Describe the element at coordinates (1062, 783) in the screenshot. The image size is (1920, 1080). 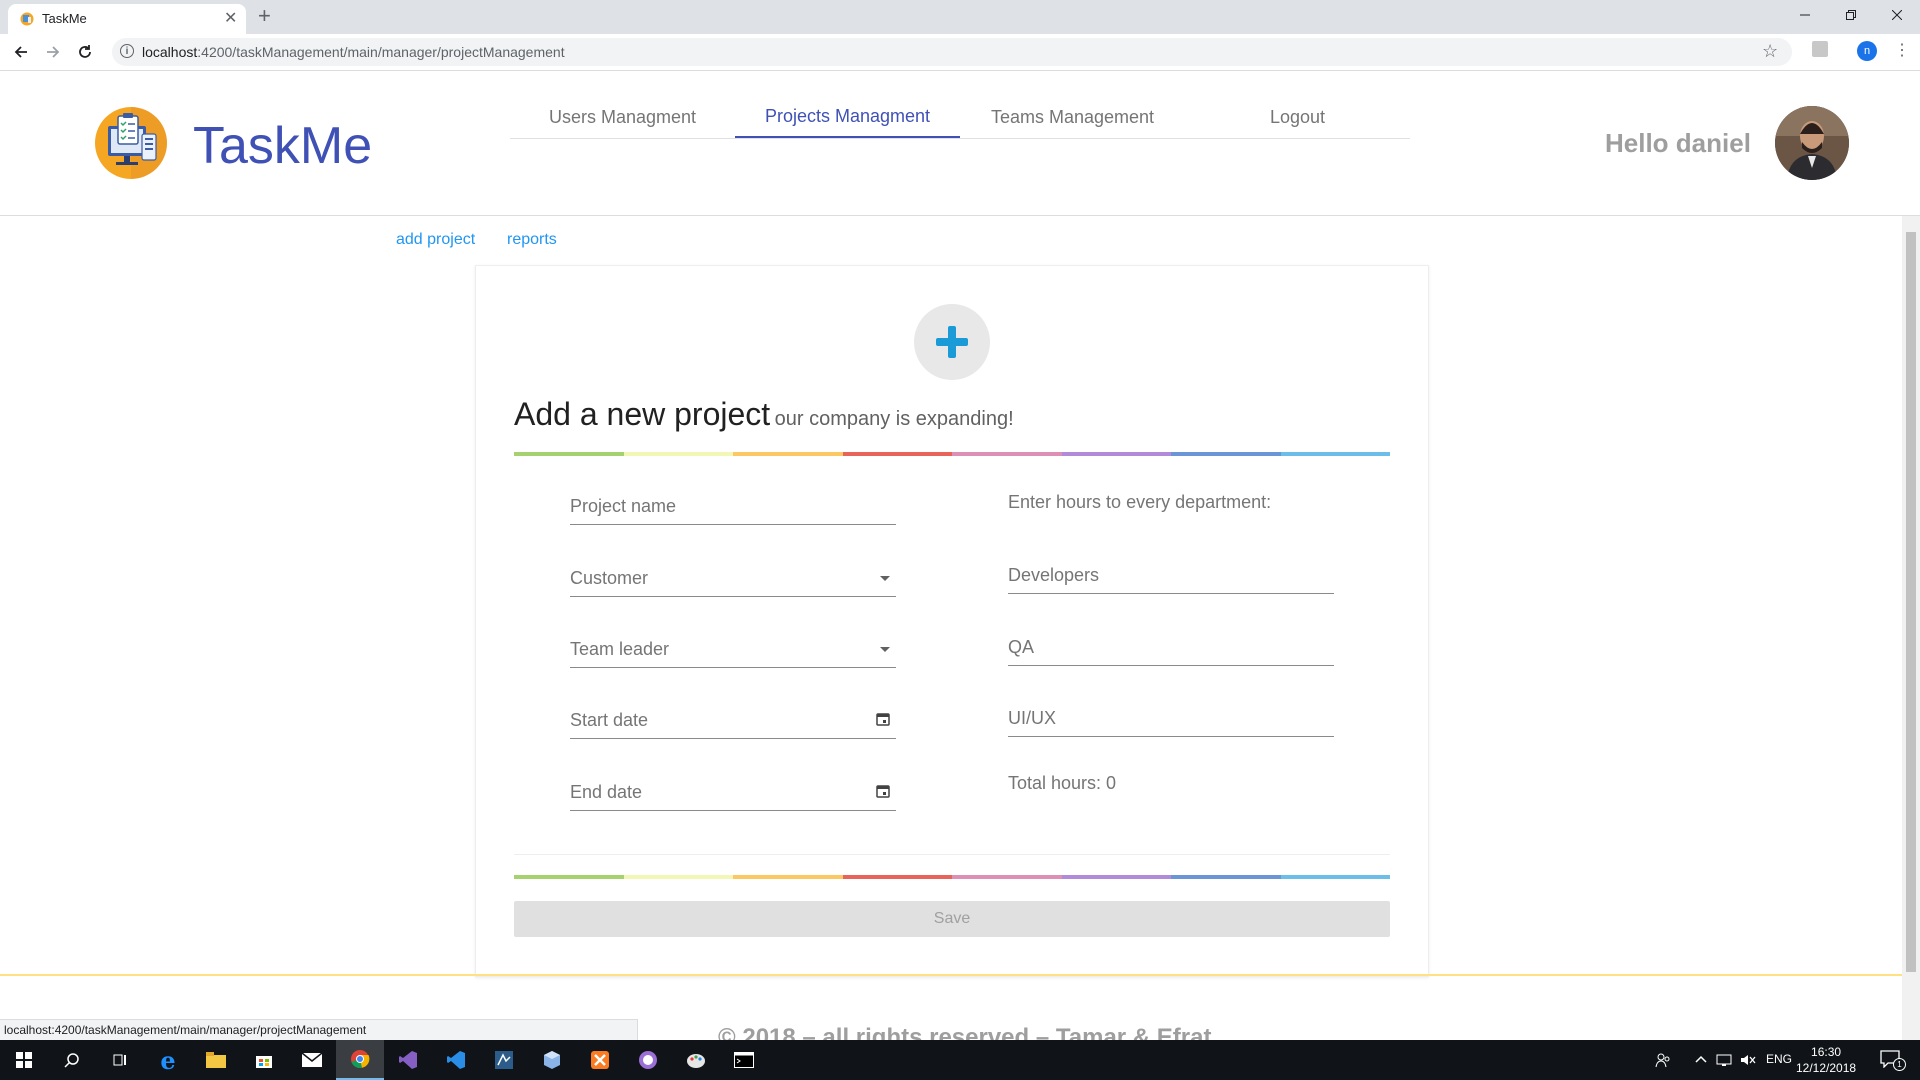
I see `total-hours: Total hours: 0` at that location.